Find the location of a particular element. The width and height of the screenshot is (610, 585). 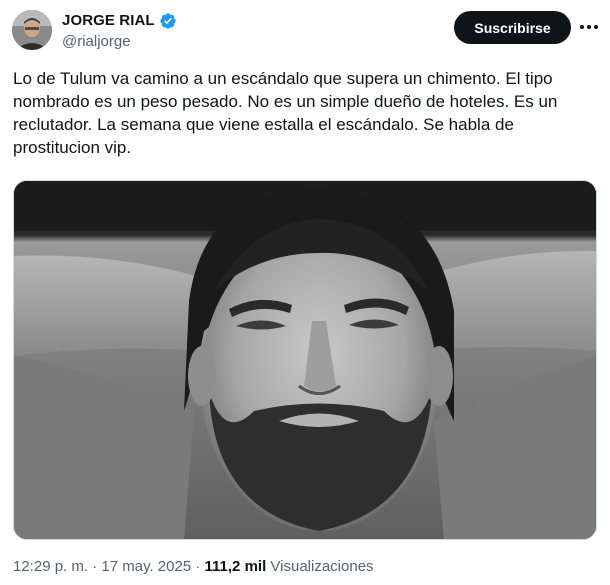

verified-badge-icon is located at coordinates (168, 21).